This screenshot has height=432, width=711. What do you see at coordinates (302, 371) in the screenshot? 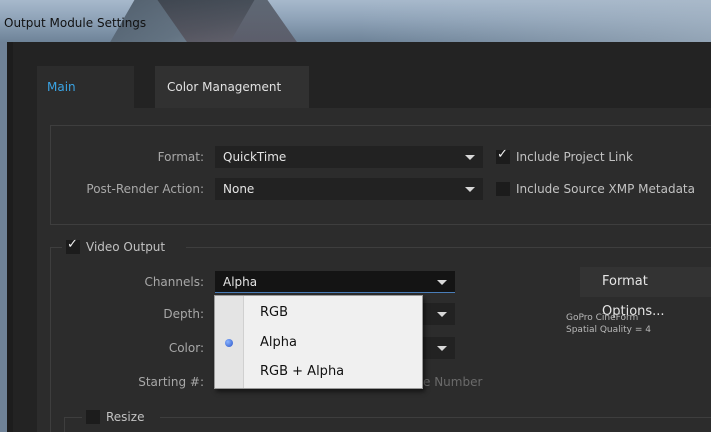
I see `menu-item-label: RGB + Alpha` at bounding box center [302, 371].